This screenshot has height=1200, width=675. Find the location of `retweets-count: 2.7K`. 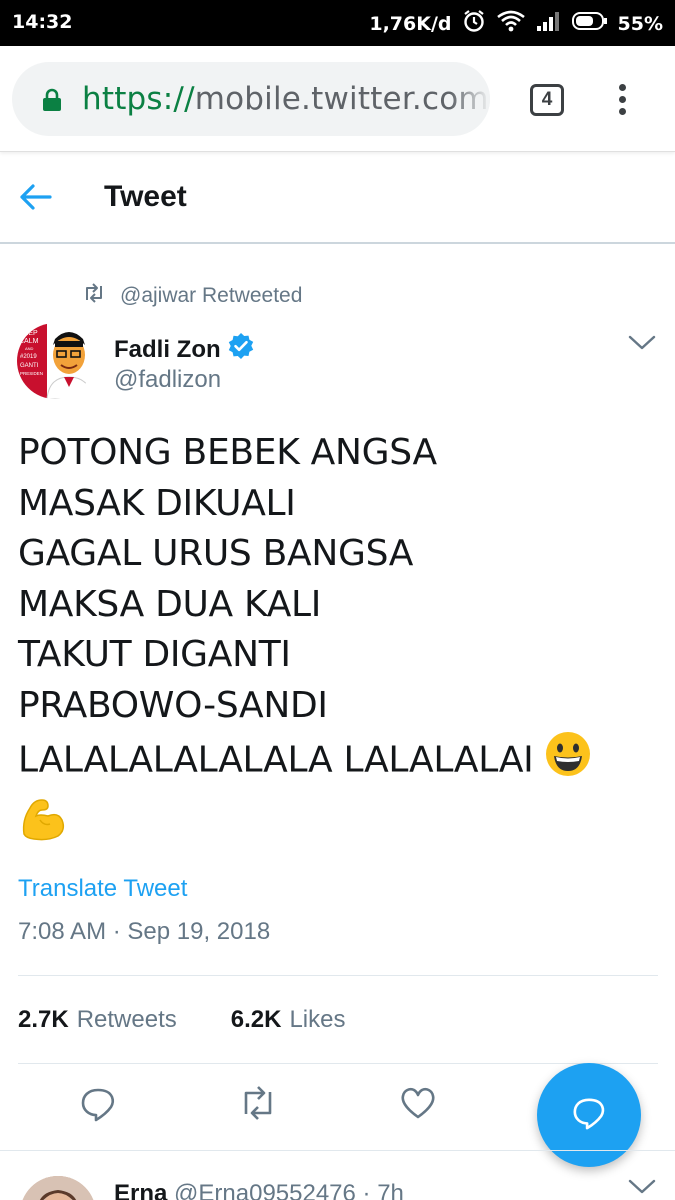

retweets-count: 2.7K is located at coordinates (43, 1019).